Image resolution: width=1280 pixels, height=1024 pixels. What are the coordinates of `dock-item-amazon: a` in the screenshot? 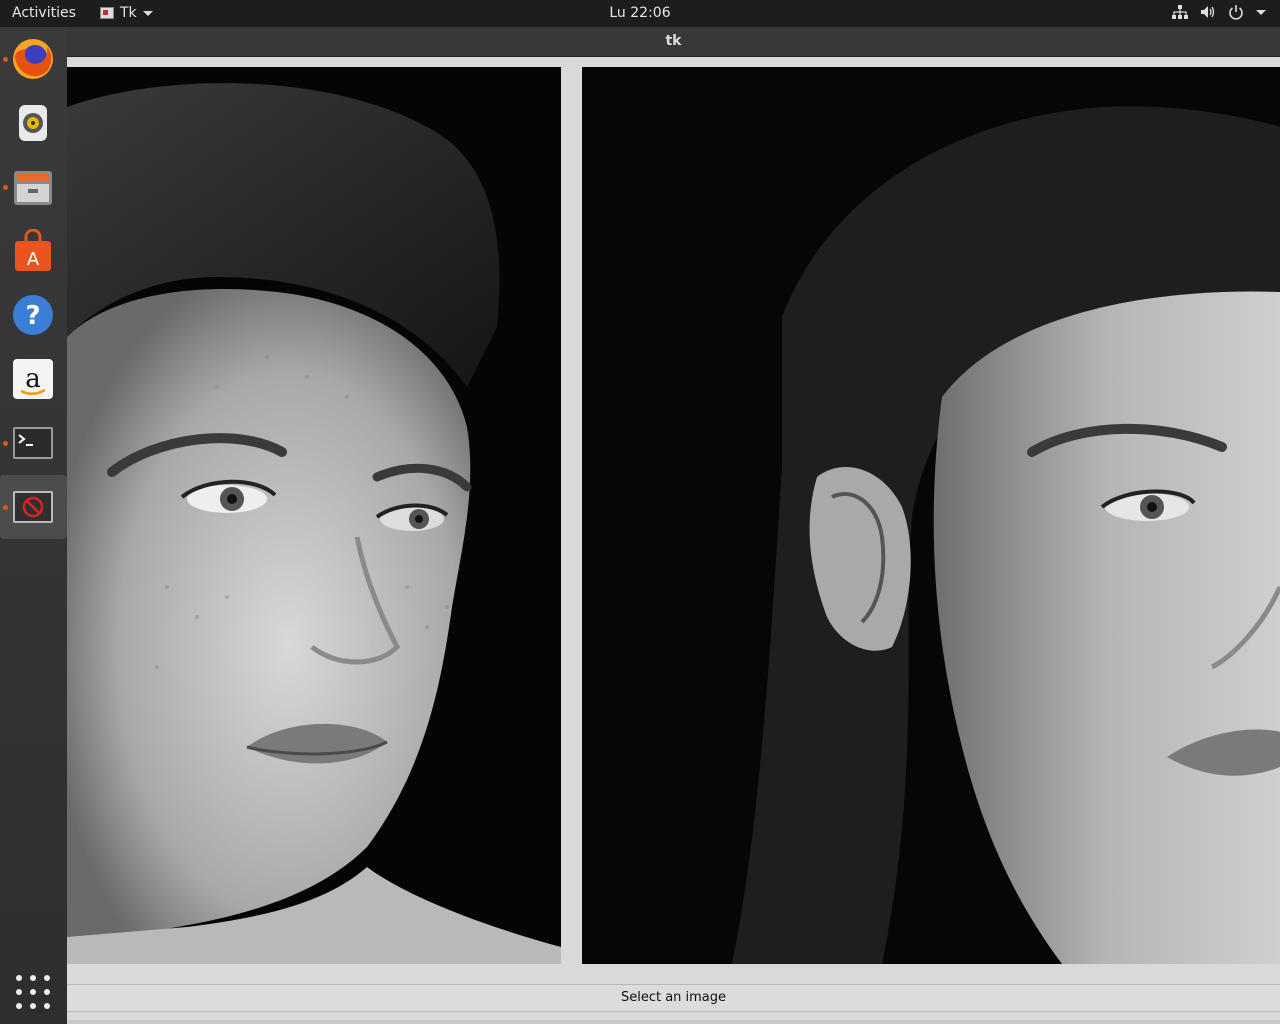 It's located at (33, 379).